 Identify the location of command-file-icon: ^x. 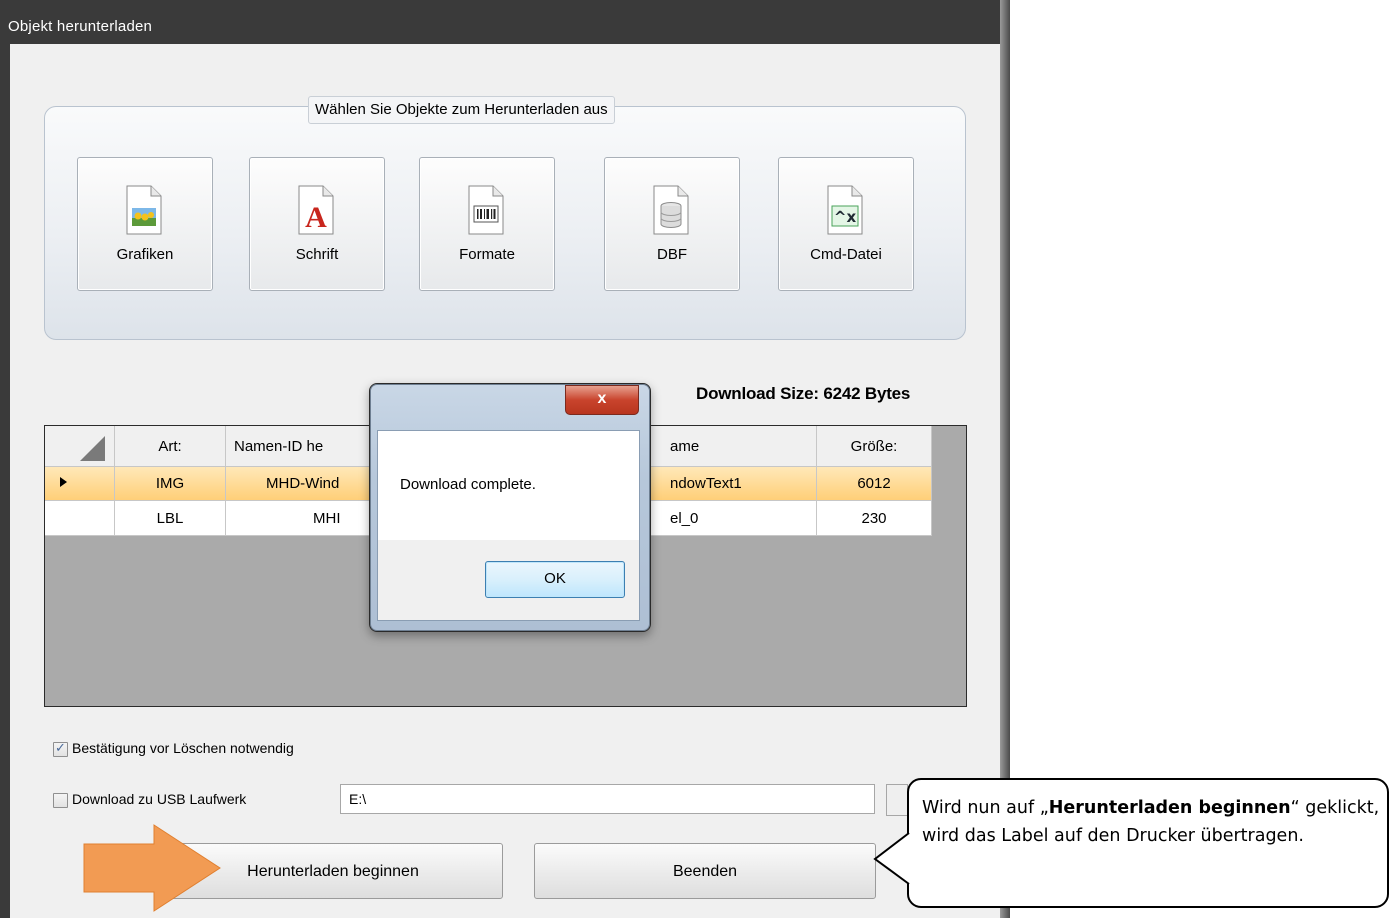
(845, 210).